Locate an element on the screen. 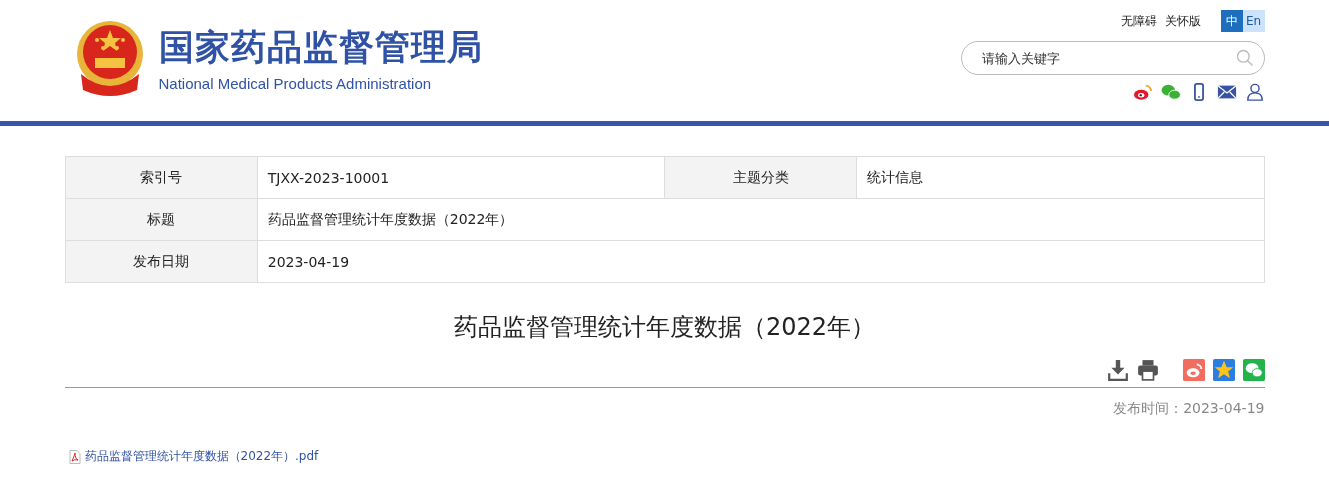 This screenshot has height=478, width=1329. wechat-share-icon is located at coordinates (1253, 370).